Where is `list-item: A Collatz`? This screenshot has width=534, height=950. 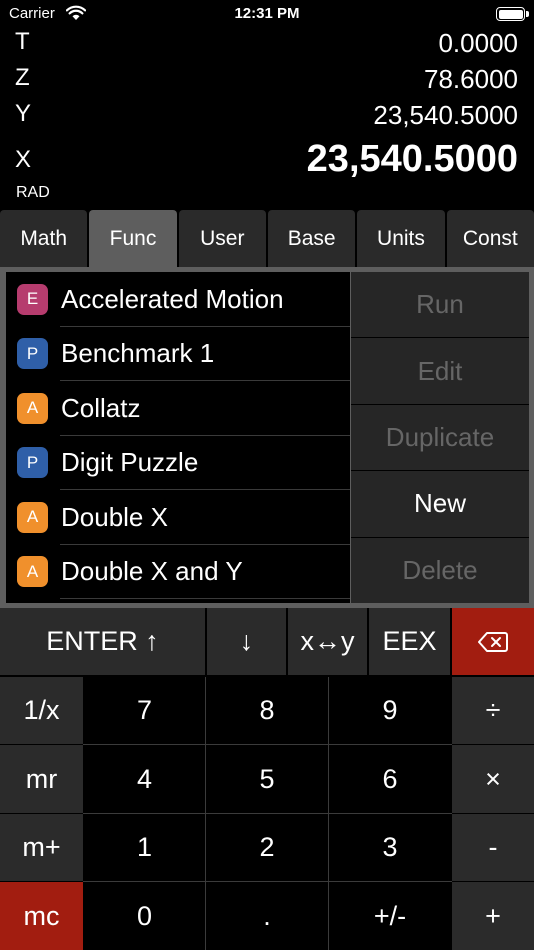
list-item: A Collatz is located at coordinates (178, 408).